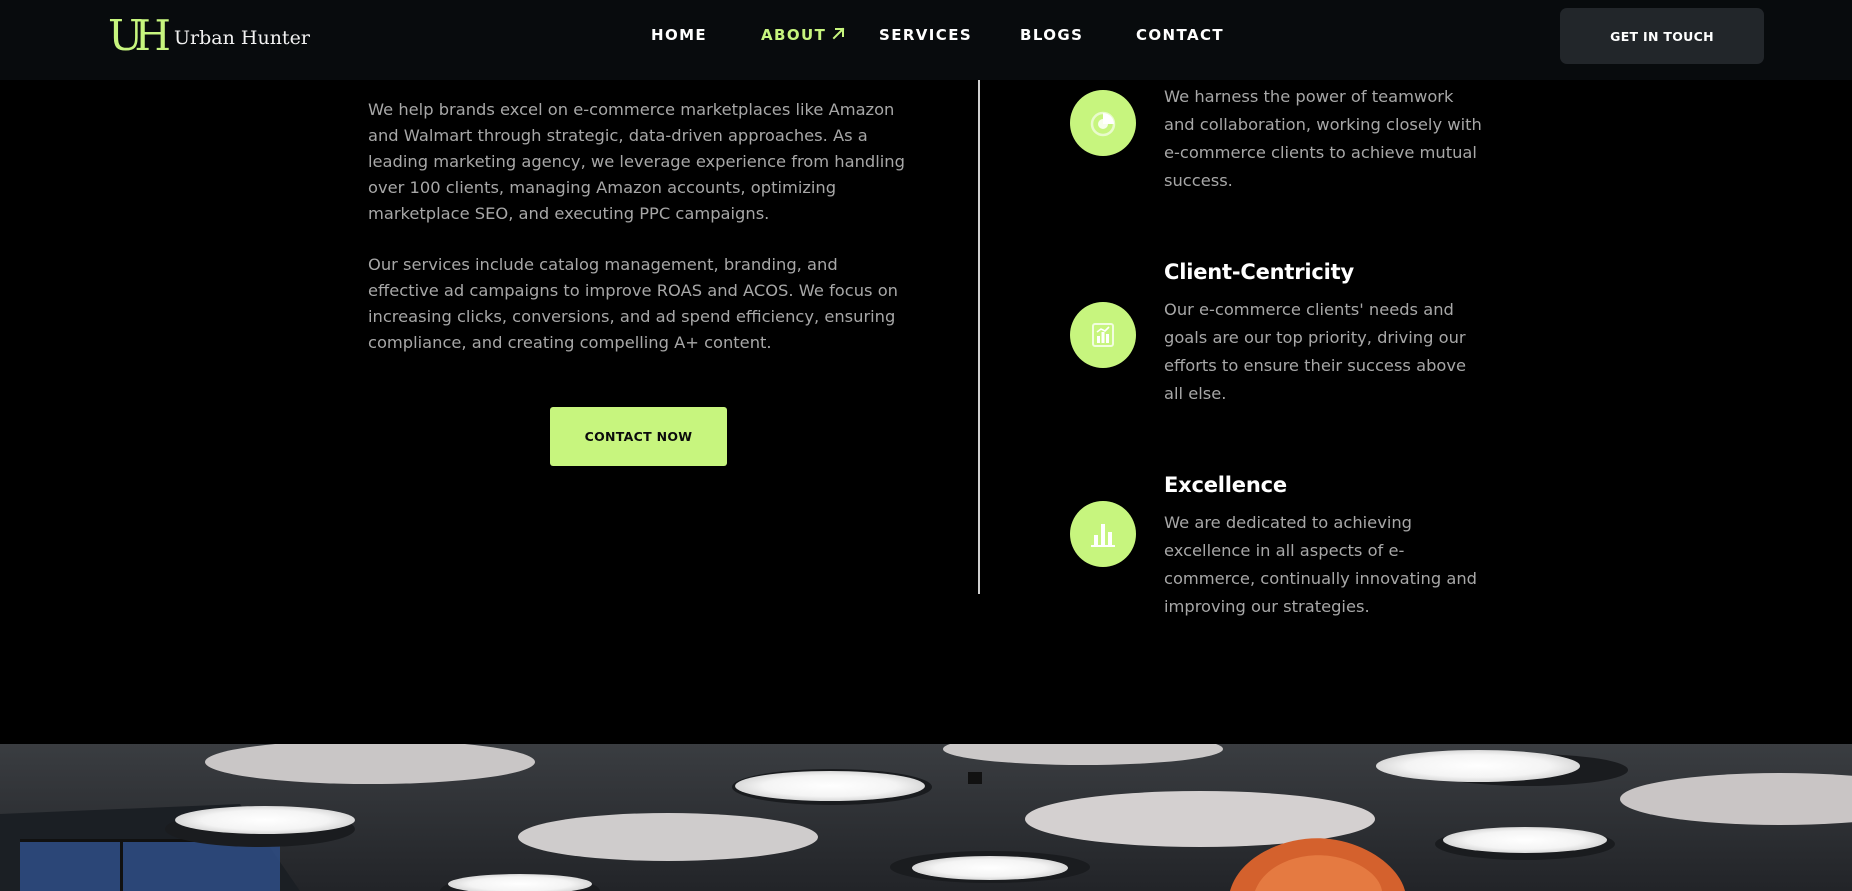 This screenshot has width=1852, height=891. Describe the element at coordinates (1225, 485) in the screenshot. I see `value-title-excellence: Excellence` at that location.